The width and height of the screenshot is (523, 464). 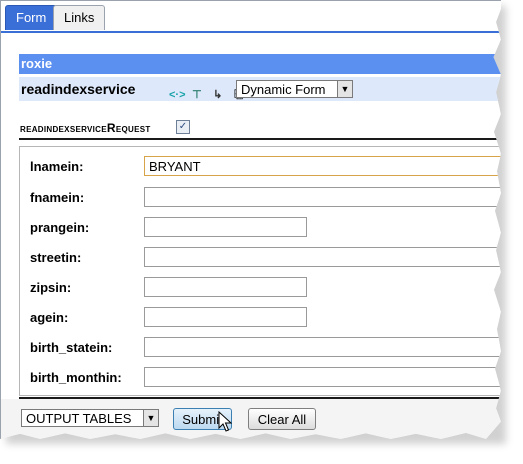 I want to click on field-label: birth_monthin:, so click(x=76, y=377).